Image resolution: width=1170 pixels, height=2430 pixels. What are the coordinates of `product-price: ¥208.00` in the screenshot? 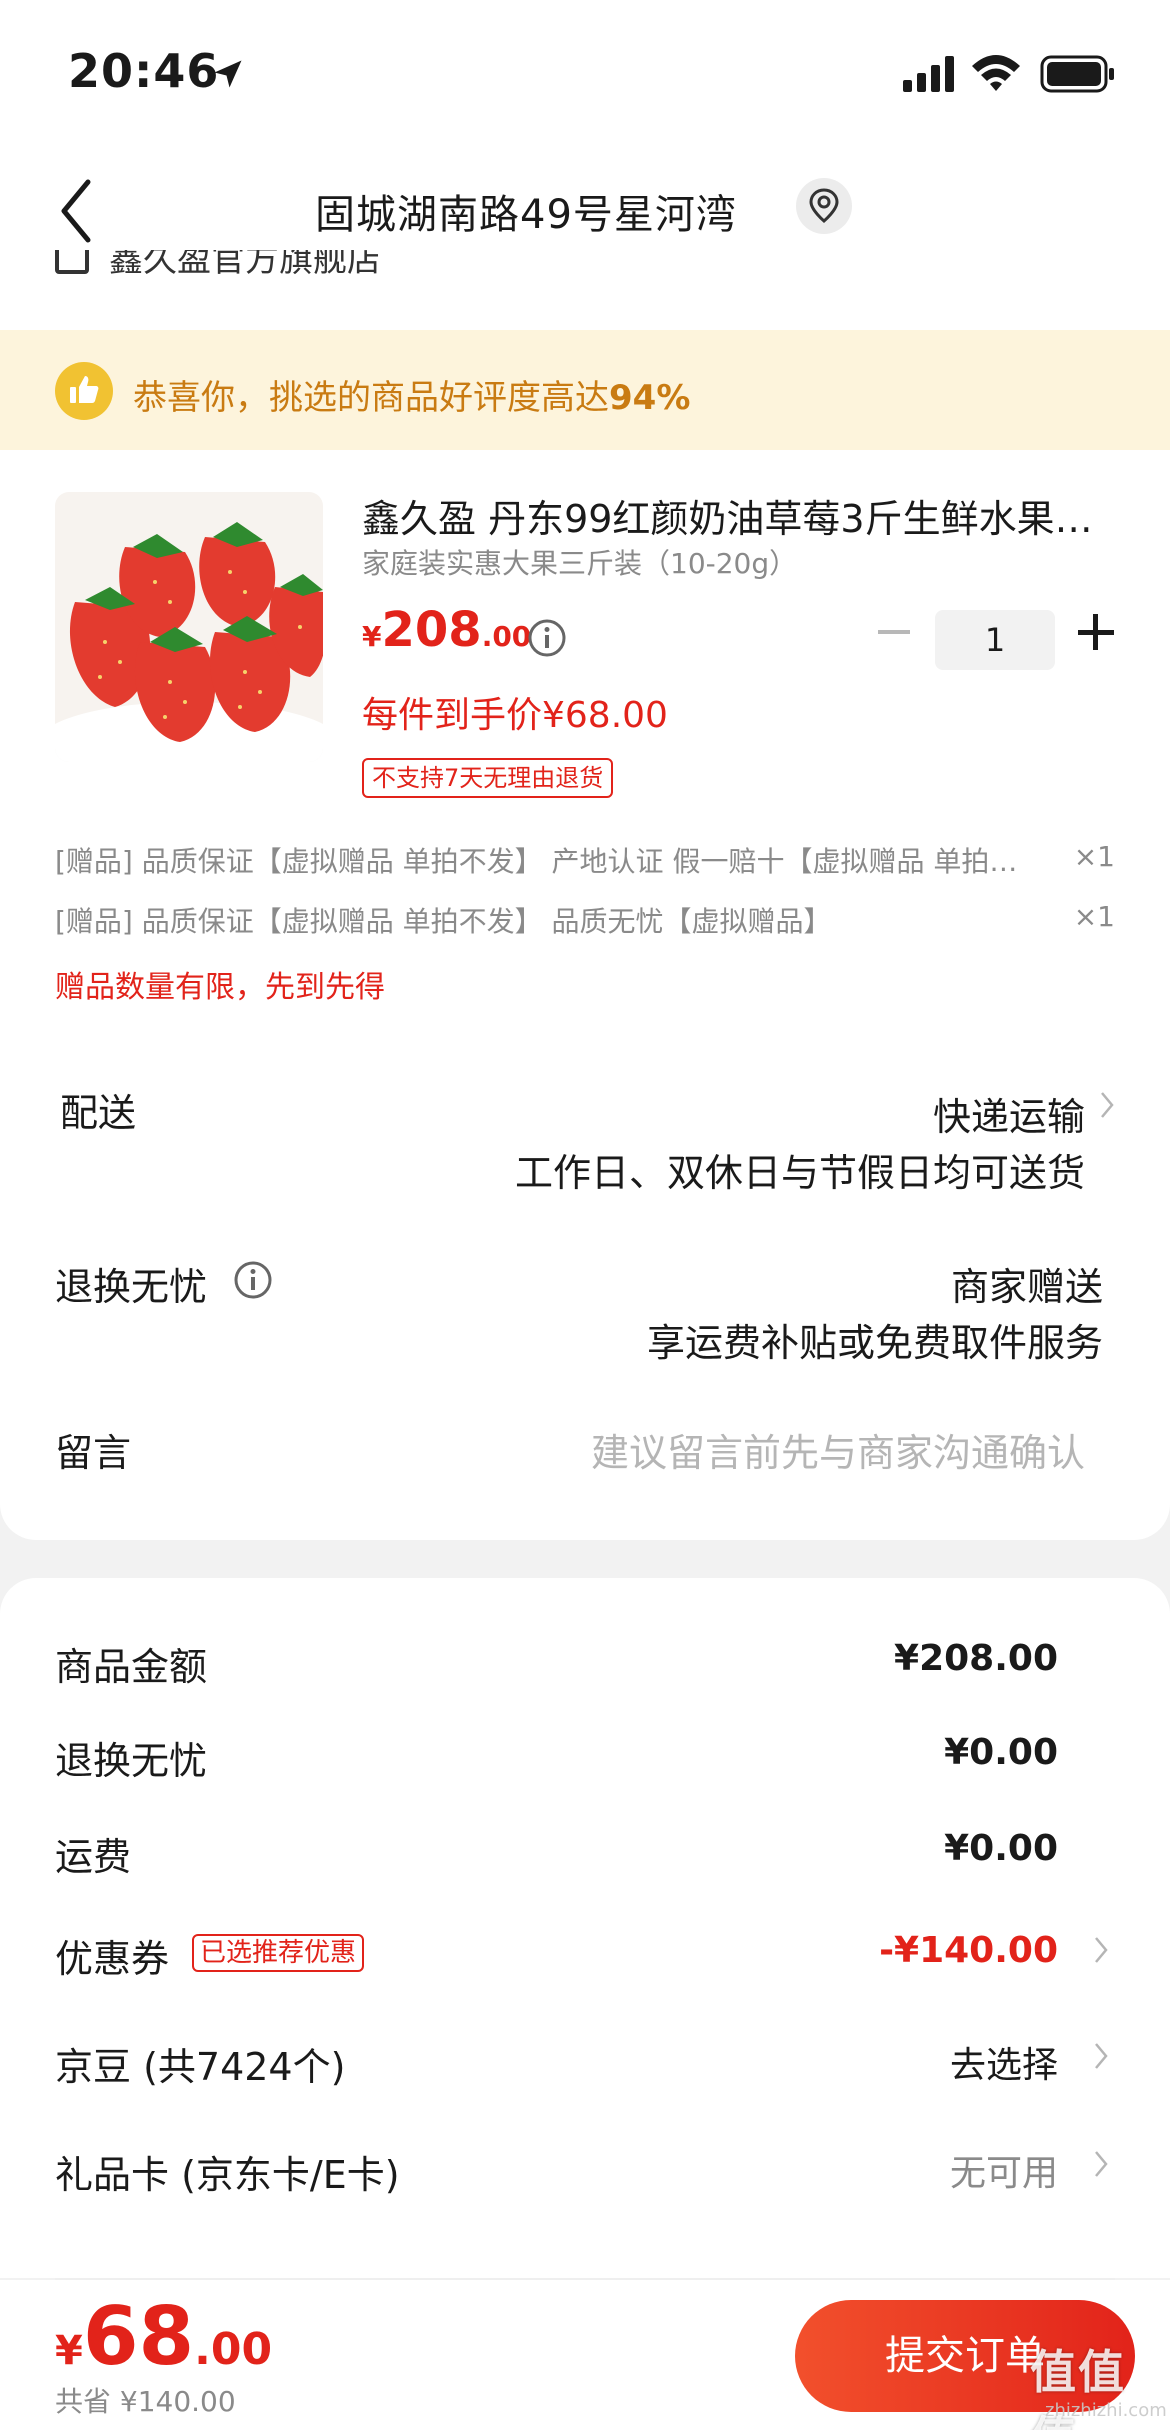 It's located at (446, 630).